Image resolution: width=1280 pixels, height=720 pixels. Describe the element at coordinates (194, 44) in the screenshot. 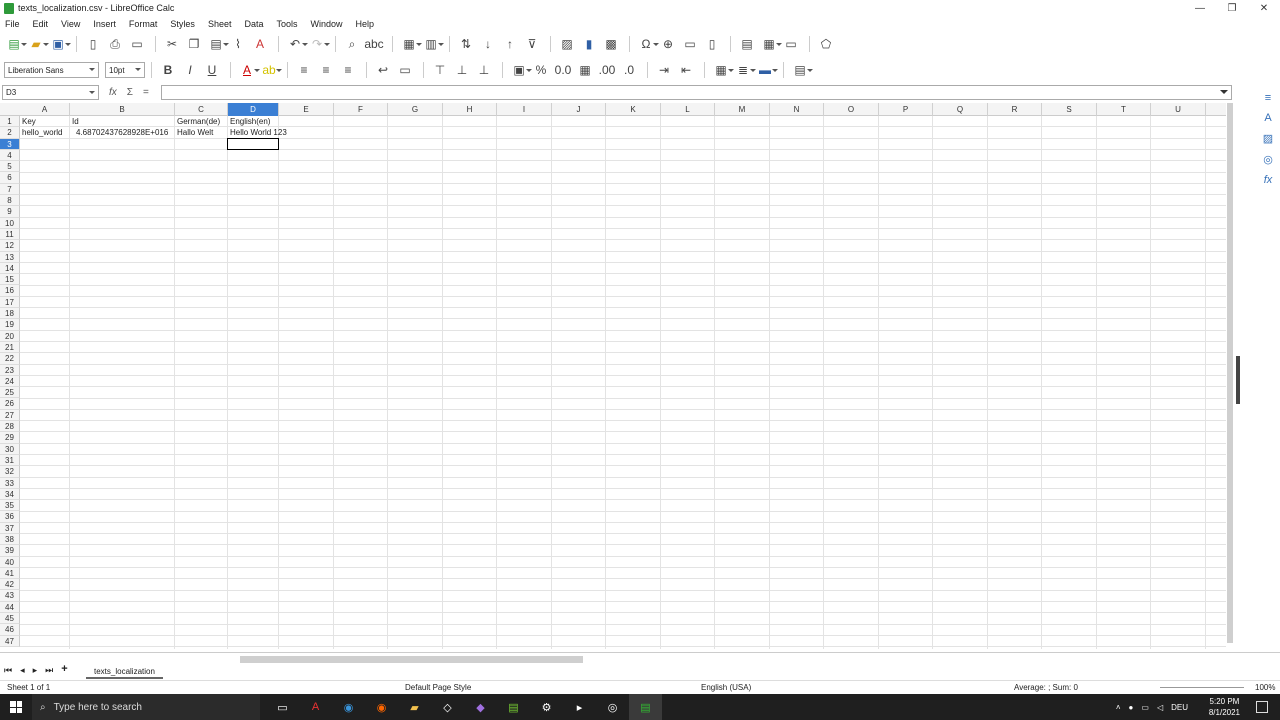

I see `copy-icon: ❐` at that location.